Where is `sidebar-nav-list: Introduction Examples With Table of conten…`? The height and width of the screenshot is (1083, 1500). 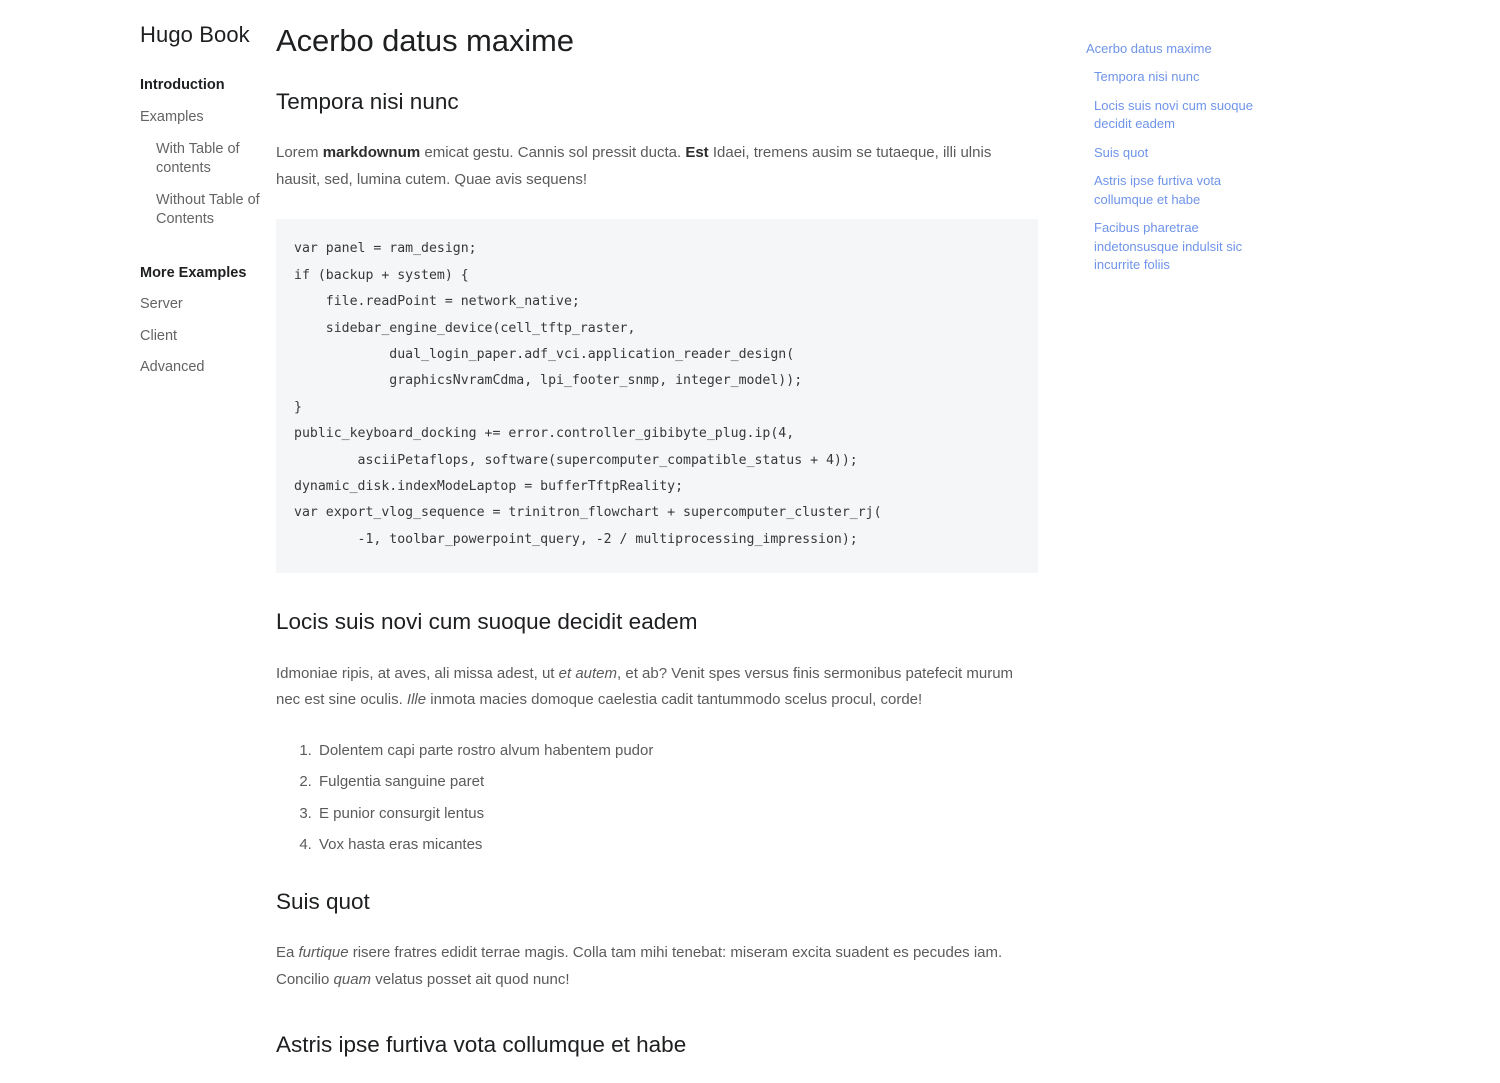 sidebar-nav-list: Introduction Examples With Table of conten… is located at coordinates (208, 227).